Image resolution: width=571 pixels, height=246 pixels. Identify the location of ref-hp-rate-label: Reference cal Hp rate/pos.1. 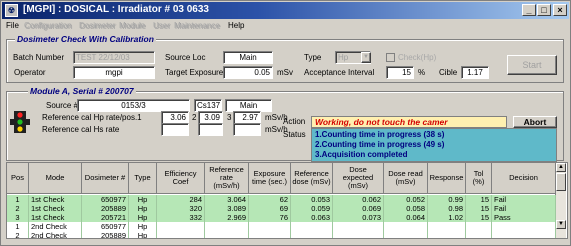
(92, 117).